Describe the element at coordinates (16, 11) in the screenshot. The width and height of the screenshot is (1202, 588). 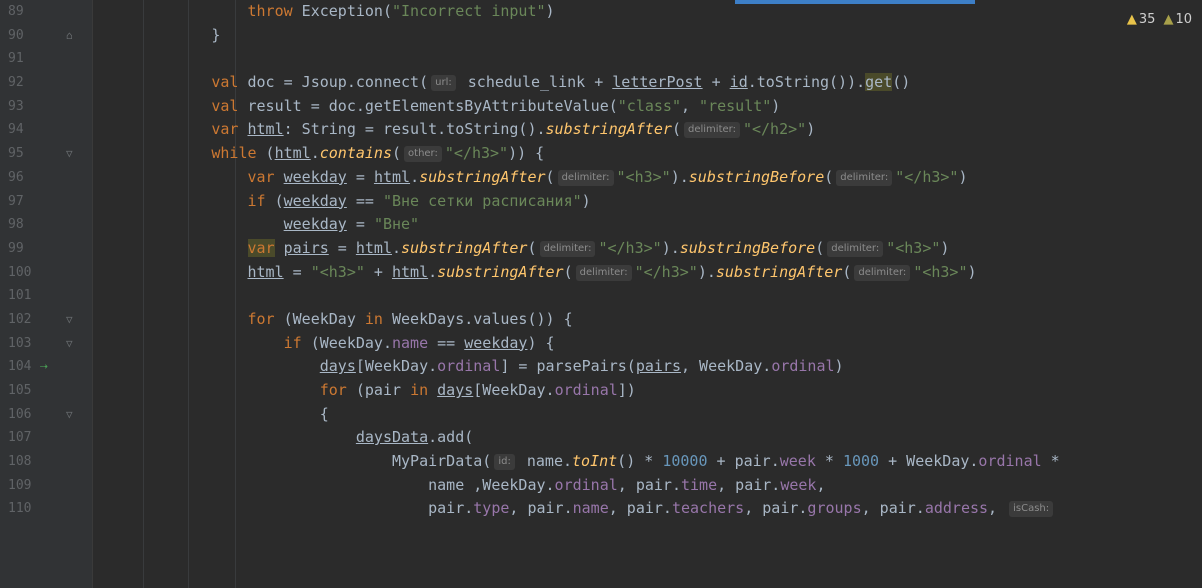
I see `line-number: 89` at that location.